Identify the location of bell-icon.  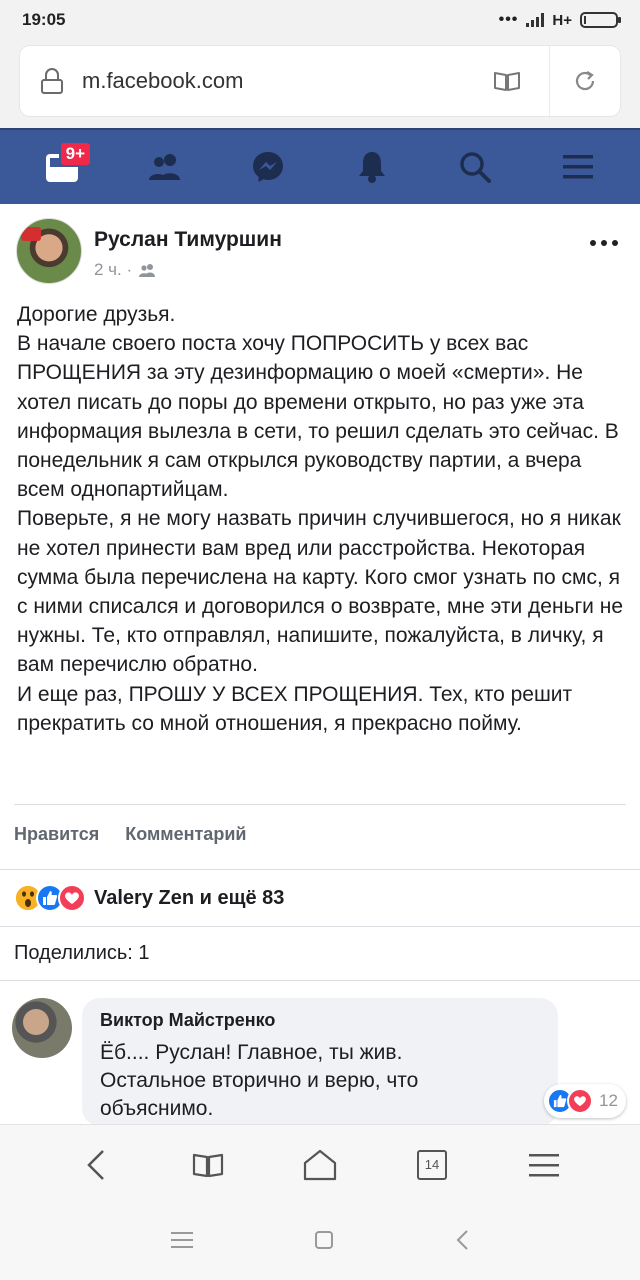
(371, 167).